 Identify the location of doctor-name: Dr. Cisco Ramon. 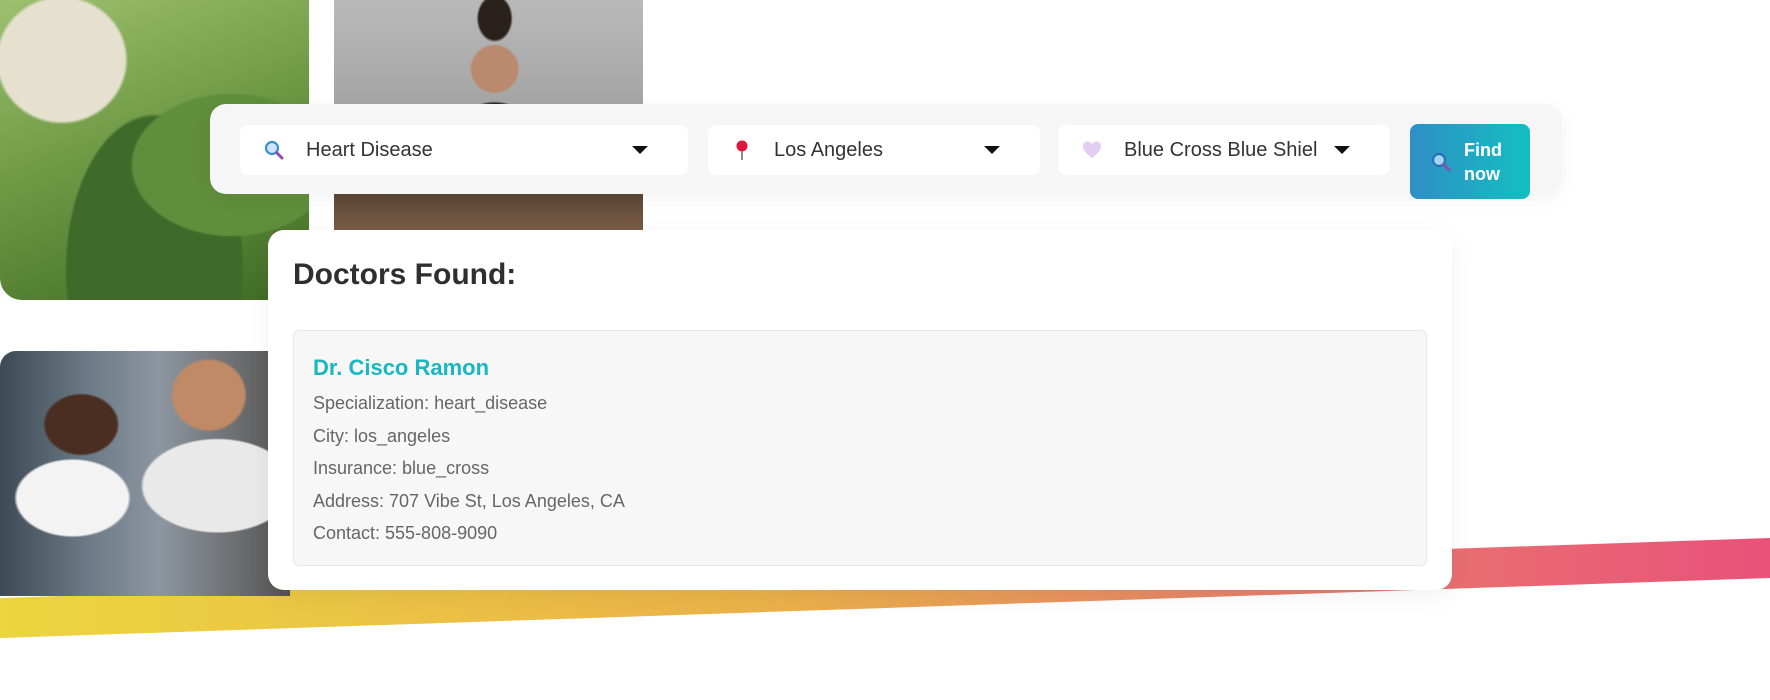
(401, 368).